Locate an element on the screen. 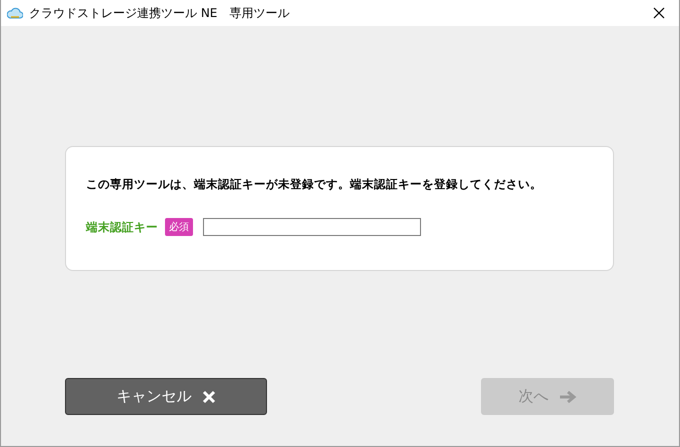  cancel-button: キャンセル is located at coordinates (166, 396).